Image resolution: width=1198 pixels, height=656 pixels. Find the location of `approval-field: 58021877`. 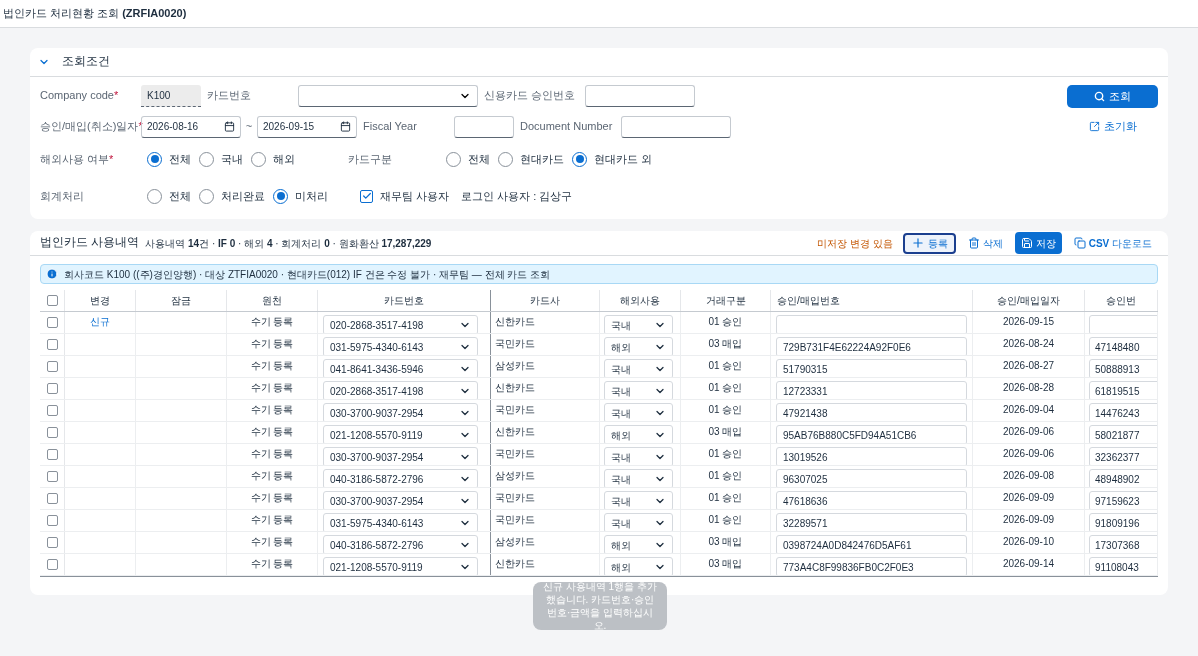

approval-field: 58021877 is located at coordinates (1123, 434).